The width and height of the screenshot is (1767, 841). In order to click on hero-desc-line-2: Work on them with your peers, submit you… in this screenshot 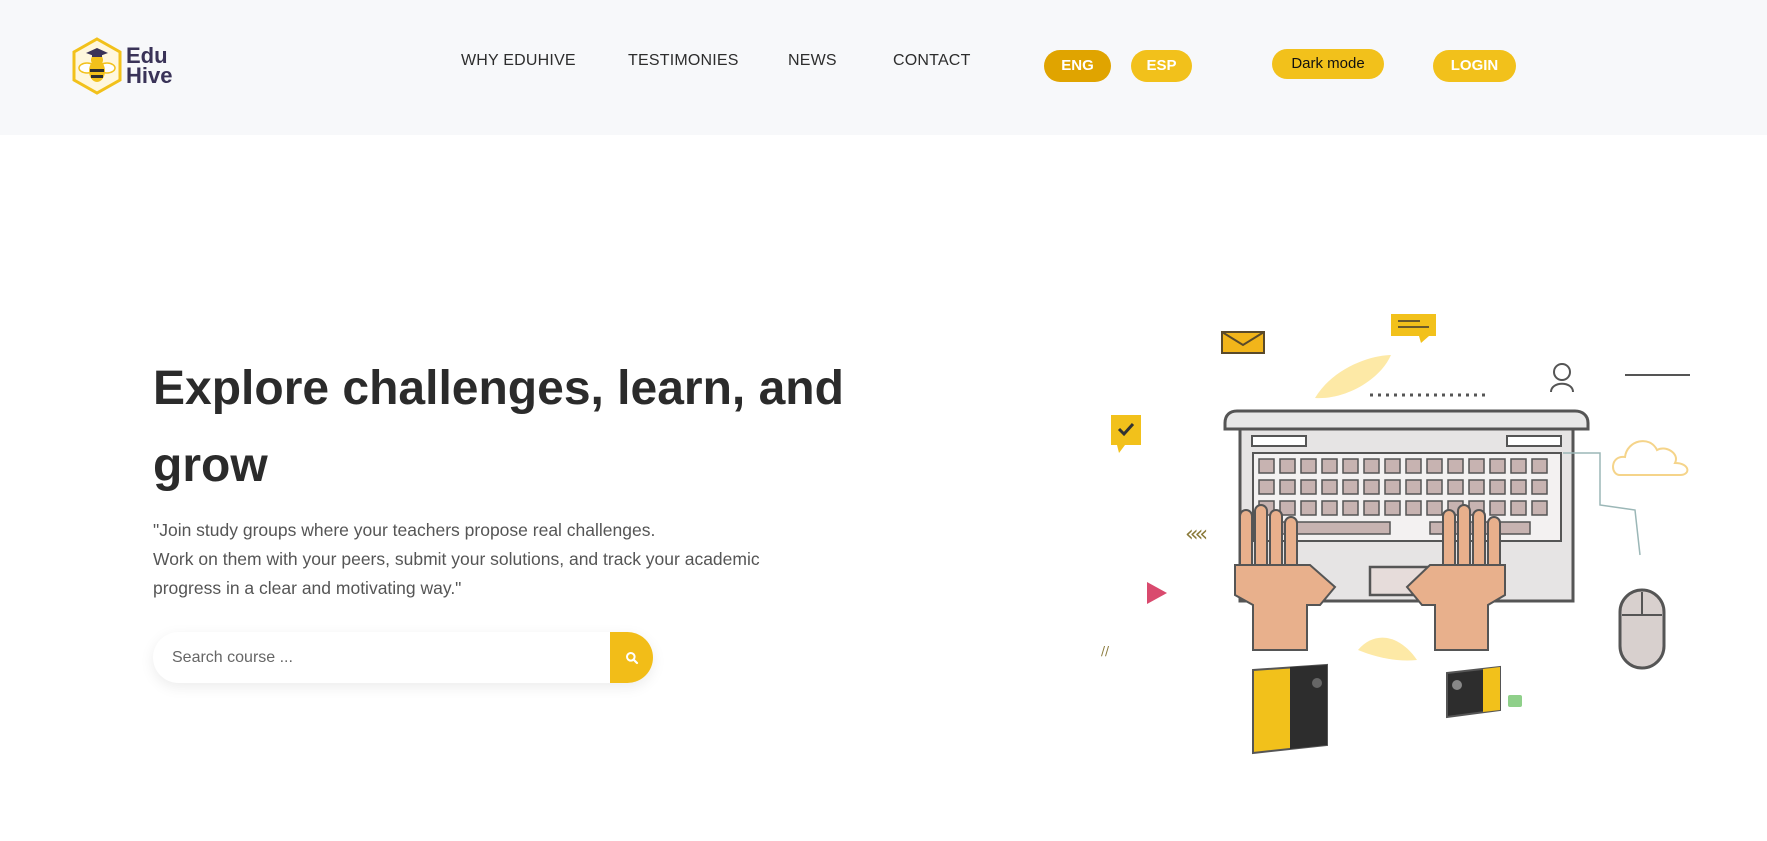, I will do `click(456, 559)`.